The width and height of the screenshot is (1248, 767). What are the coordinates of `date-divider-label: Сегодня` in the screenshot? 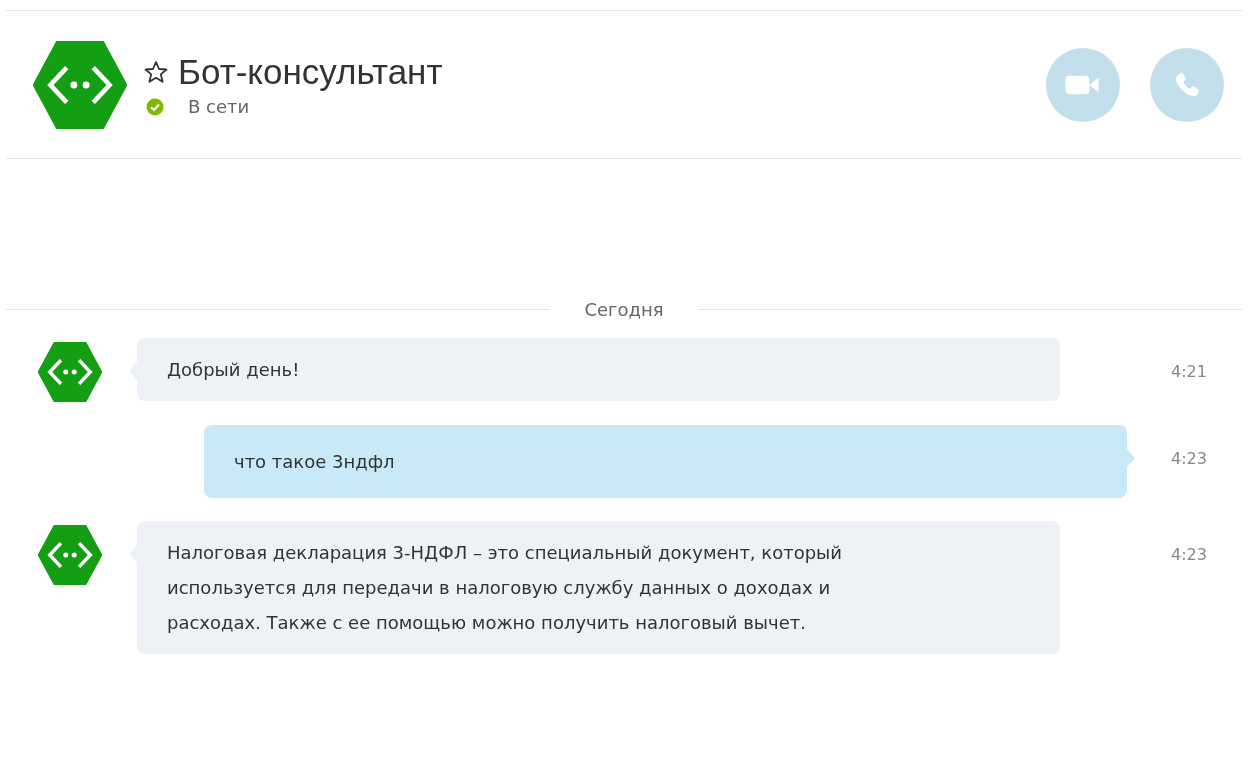 It's located at (624, 309).